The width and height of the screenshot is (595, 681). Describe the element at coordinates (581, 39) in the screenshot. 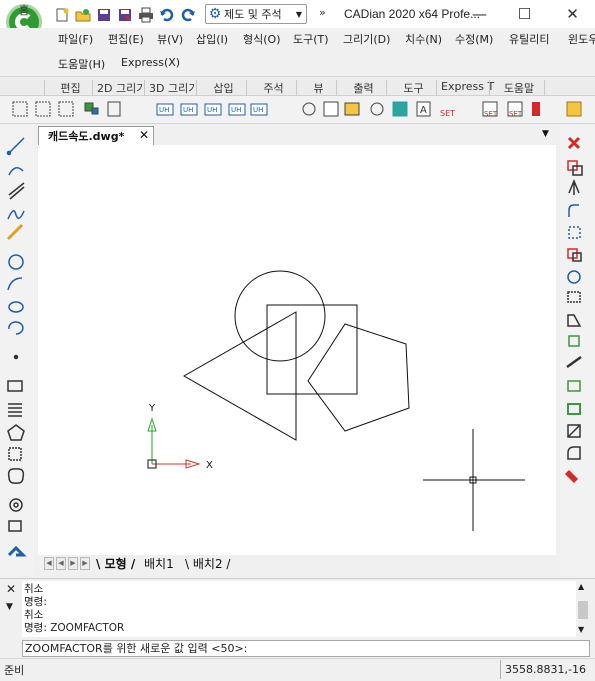

I see `menu-window: 윈도우` at that location.